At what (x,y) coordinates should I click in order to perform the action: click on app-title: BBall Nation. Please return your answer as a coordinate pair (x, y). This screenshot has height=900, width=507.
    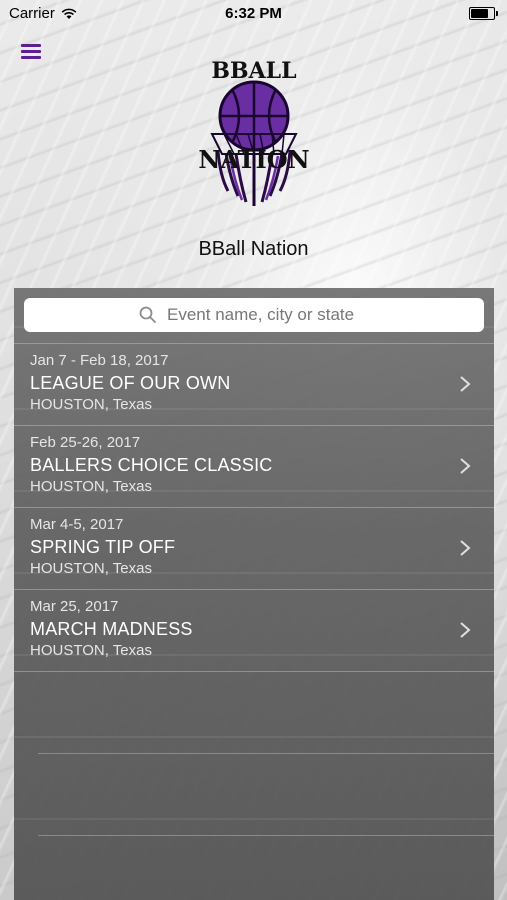
    Looking at the image, I should click on (253, 249).